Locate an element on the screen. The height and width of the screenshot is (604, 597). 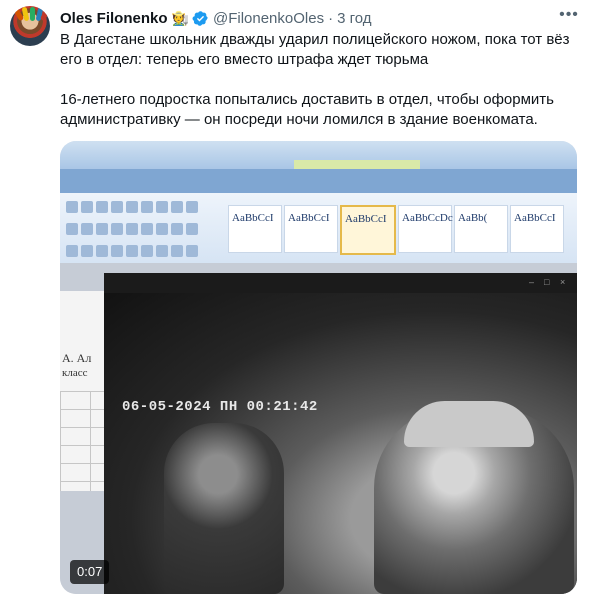
more-options-icon: ••• is located at coordinates (569, 16).